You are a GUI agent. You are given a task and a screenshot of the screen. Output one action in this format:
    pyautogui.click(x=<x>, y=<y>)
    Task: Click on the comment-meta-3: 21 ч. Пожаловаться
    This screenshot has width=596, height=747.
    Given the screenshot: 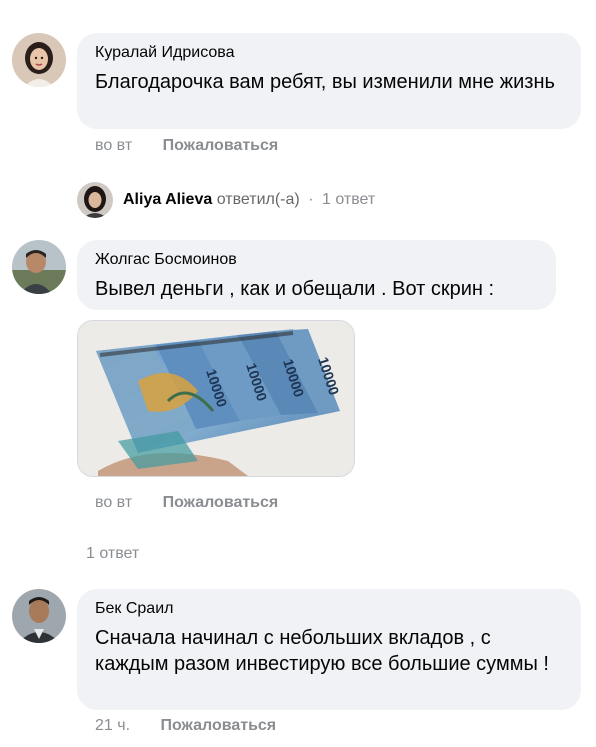 What is the action you would take?
    pyautogui.click(x=185, y=726)
    